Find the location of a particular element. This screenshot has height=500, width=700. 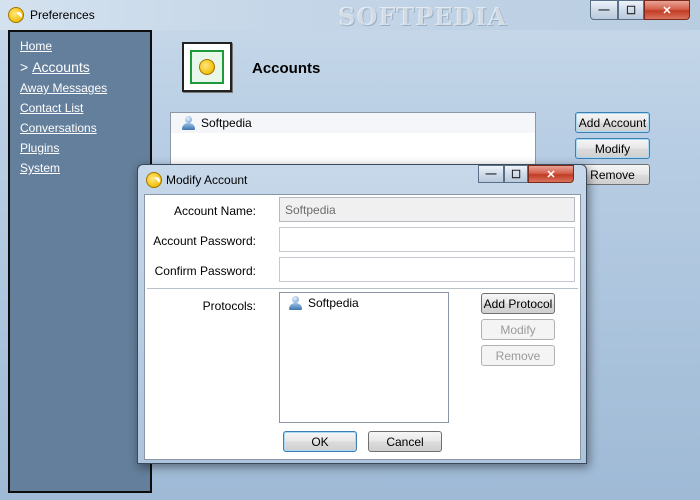

cancel-button: Cancel is located at coordinates (405, 441).